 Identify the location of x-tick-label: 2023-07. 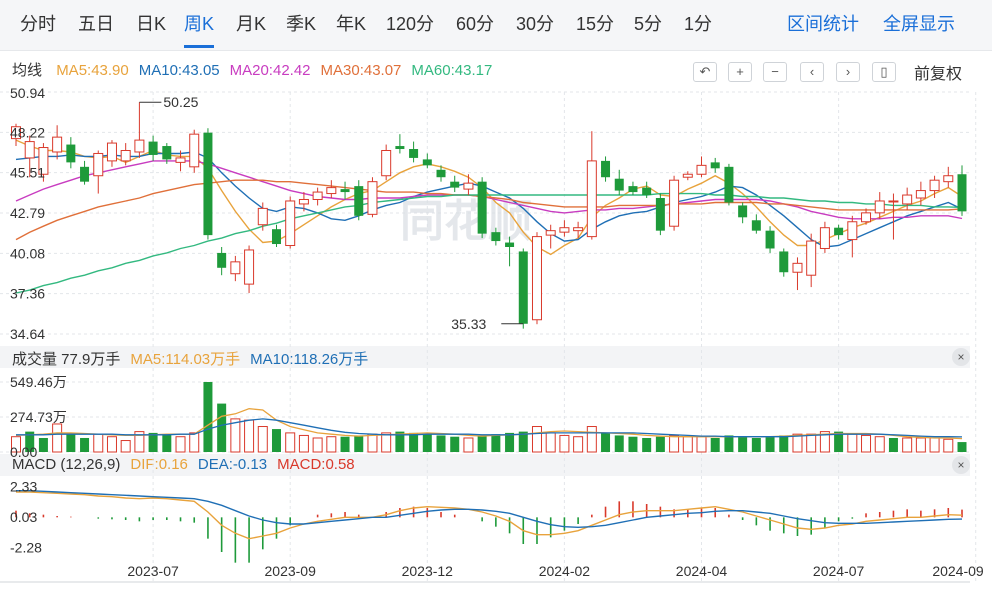
(153, 571).